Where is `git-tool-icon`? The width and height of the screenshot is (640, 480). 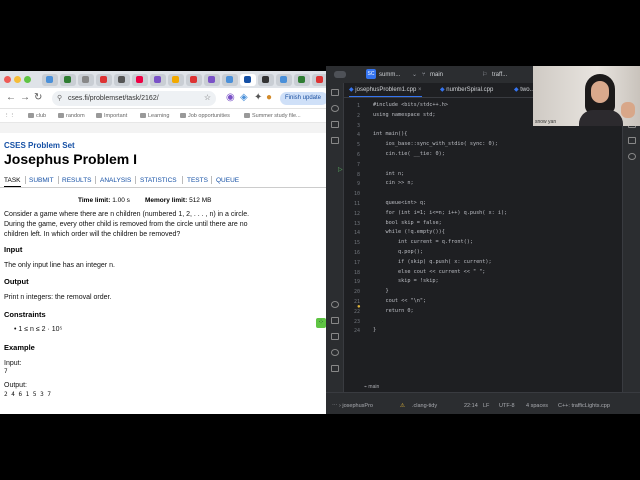
git-tool-icon is located at coordinates (335, 368).